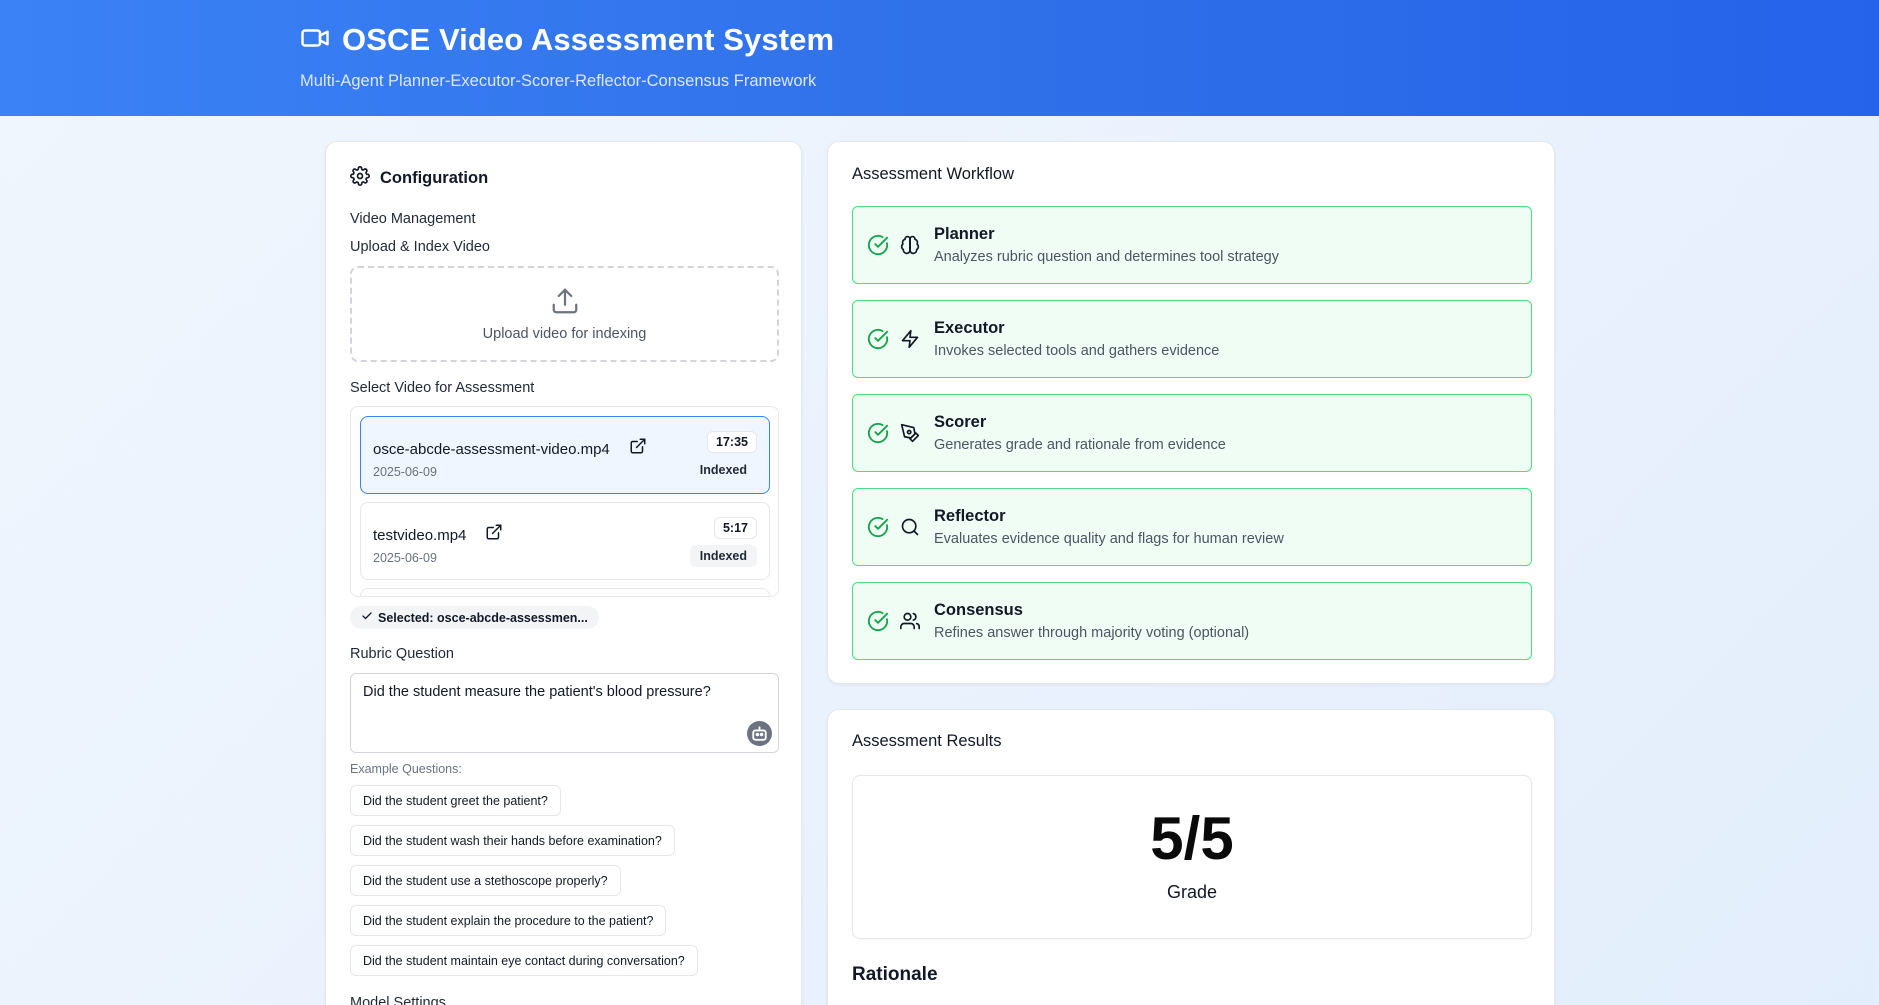  What do you see at coordinates (402, 654) in the screenshot?
I see `rubric-question-label: Rubric Question` at bounding box center [402, 654].